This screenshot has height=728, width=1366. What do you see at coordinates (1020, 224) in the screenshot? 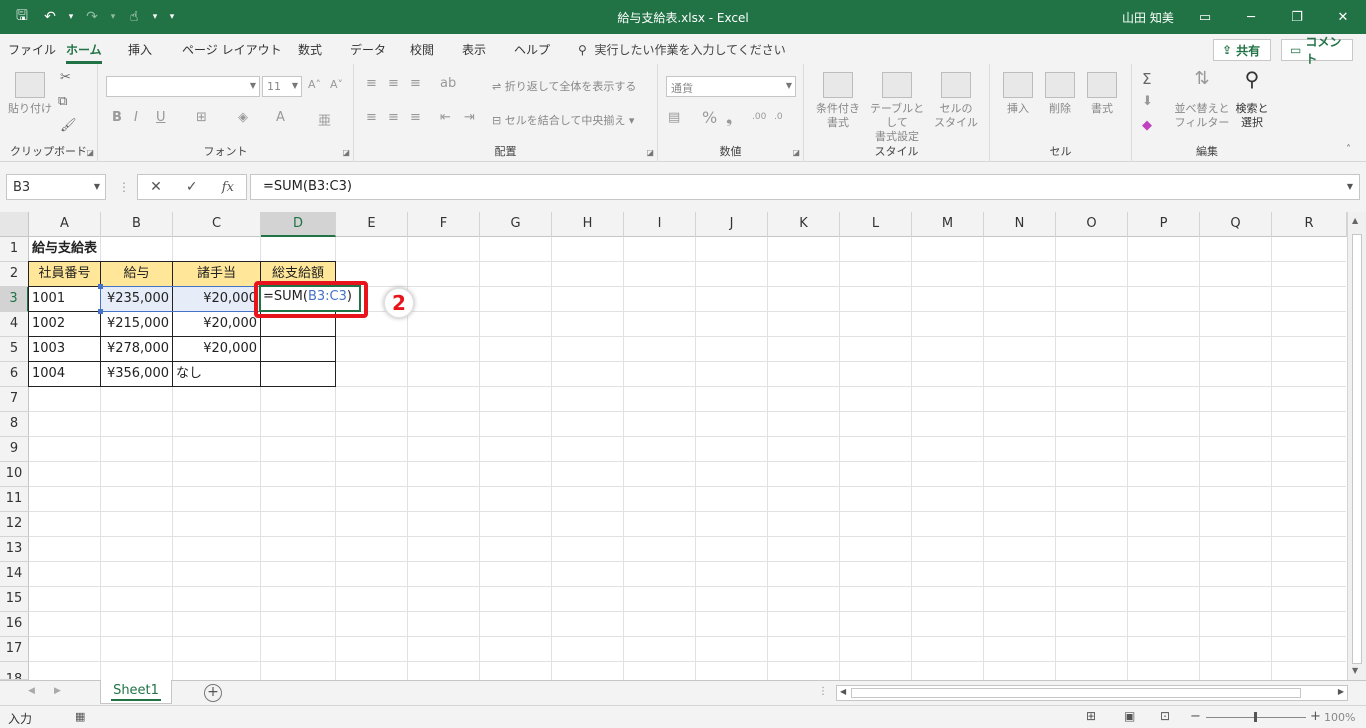
I see `column-header: N` at bounding box center [1020, 224].